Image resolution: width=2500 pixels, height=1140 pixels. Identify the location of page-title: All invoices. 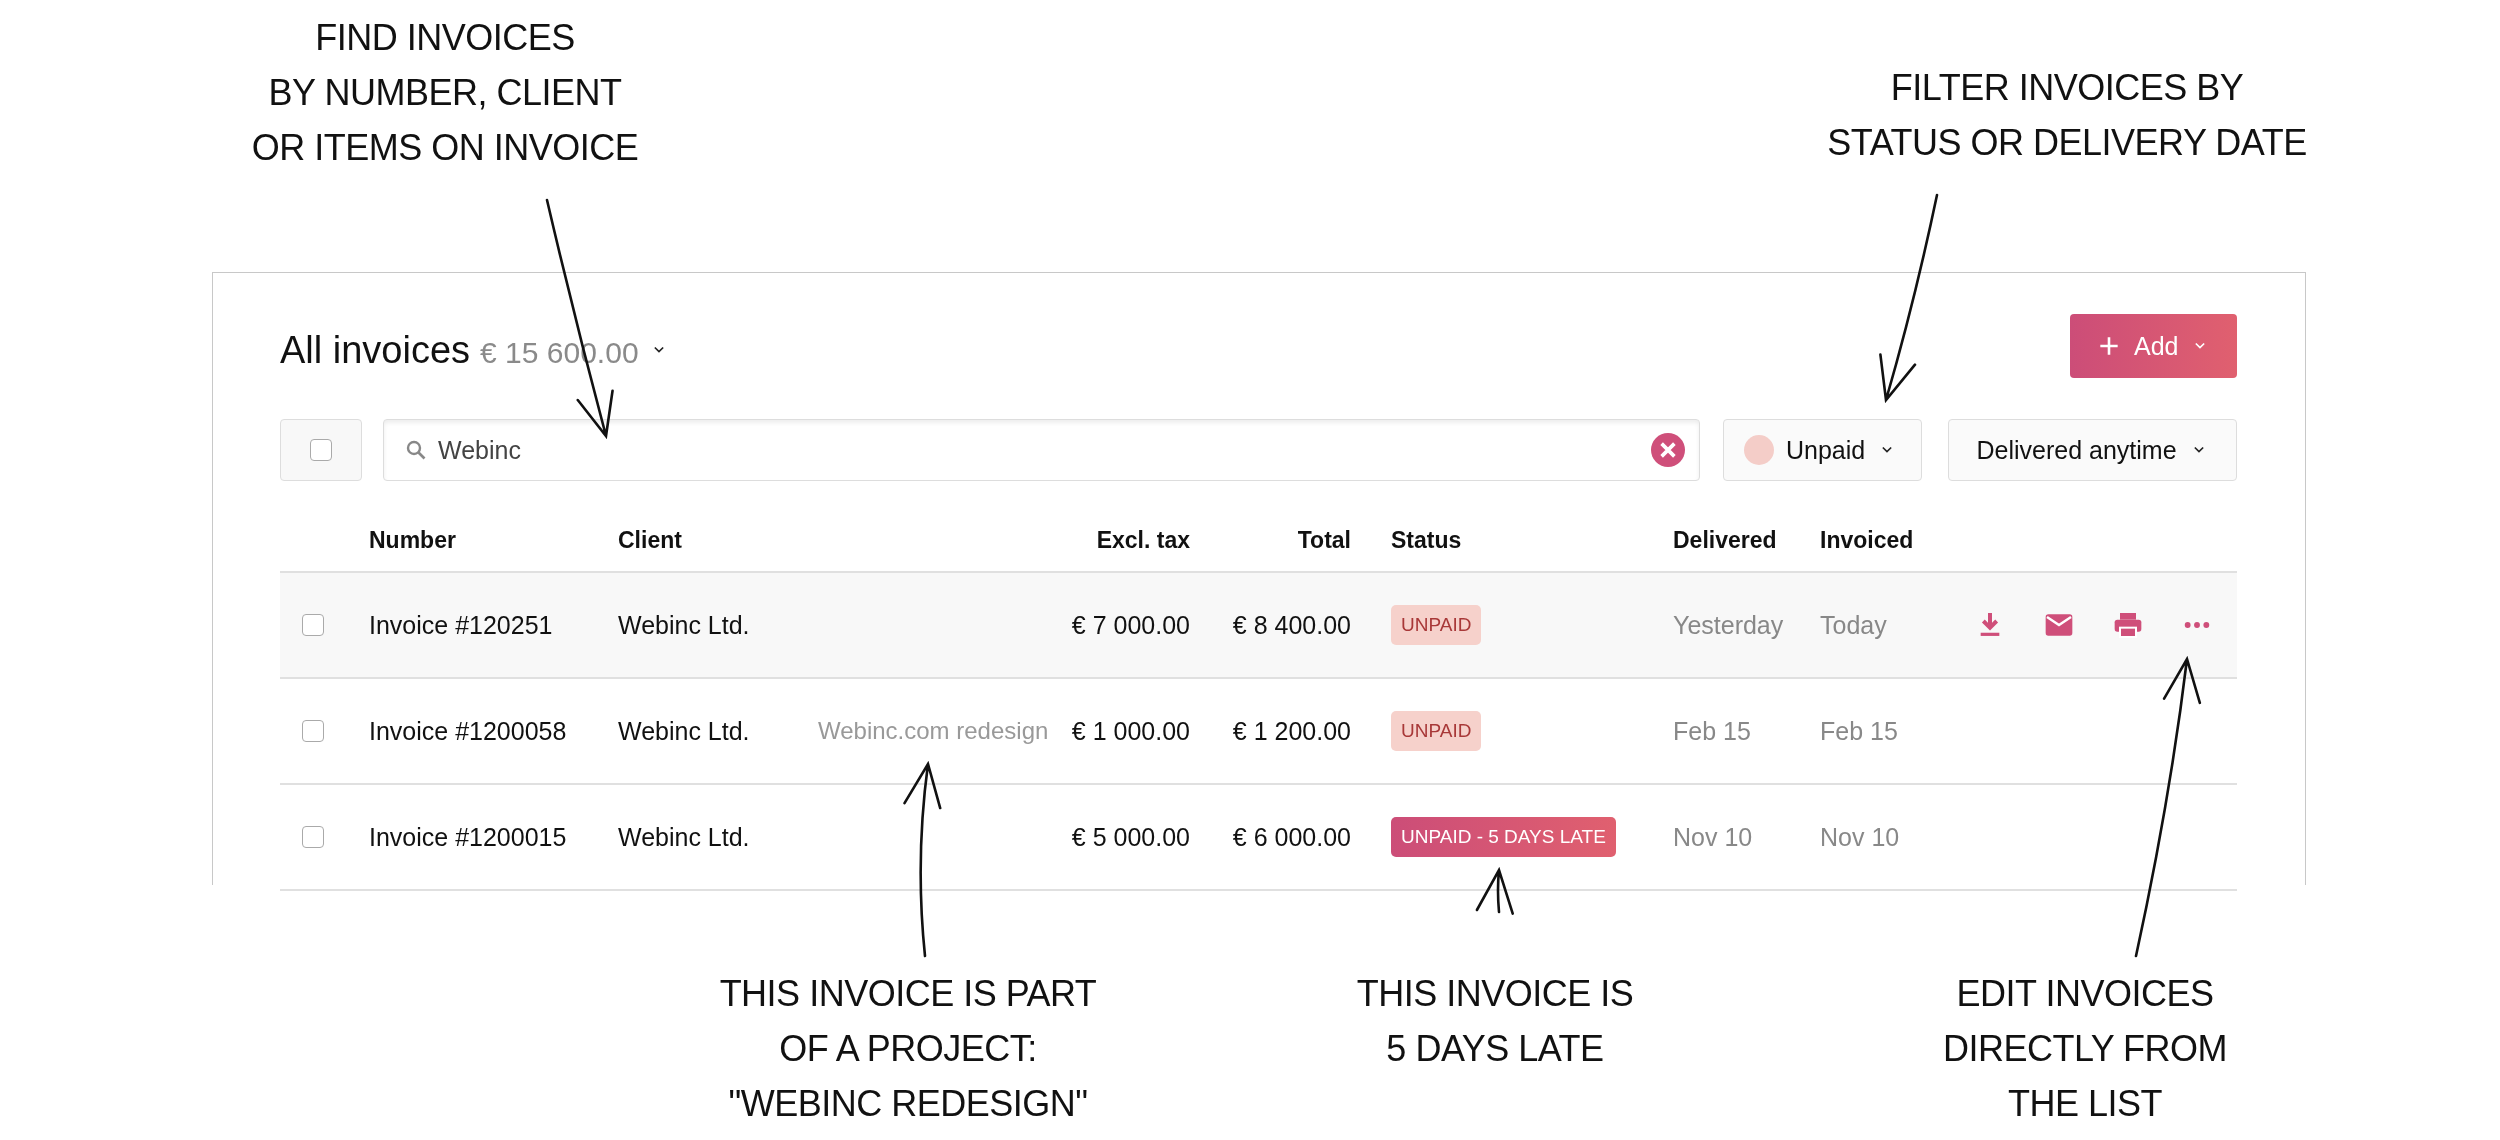
(375, 350).